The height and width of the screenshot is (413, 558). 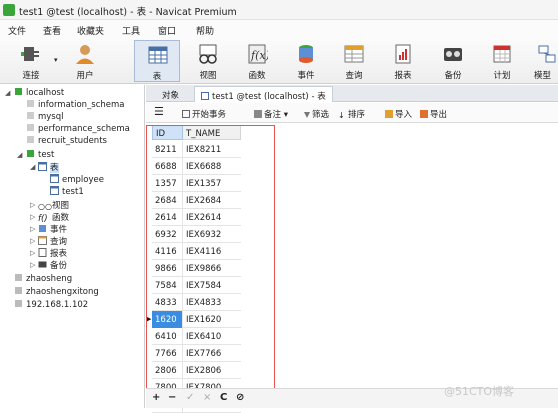 What do you see at coordinates (167, 353) in the screenshot?
I see `cell-id: 7766` at bounding box center [167, 353].